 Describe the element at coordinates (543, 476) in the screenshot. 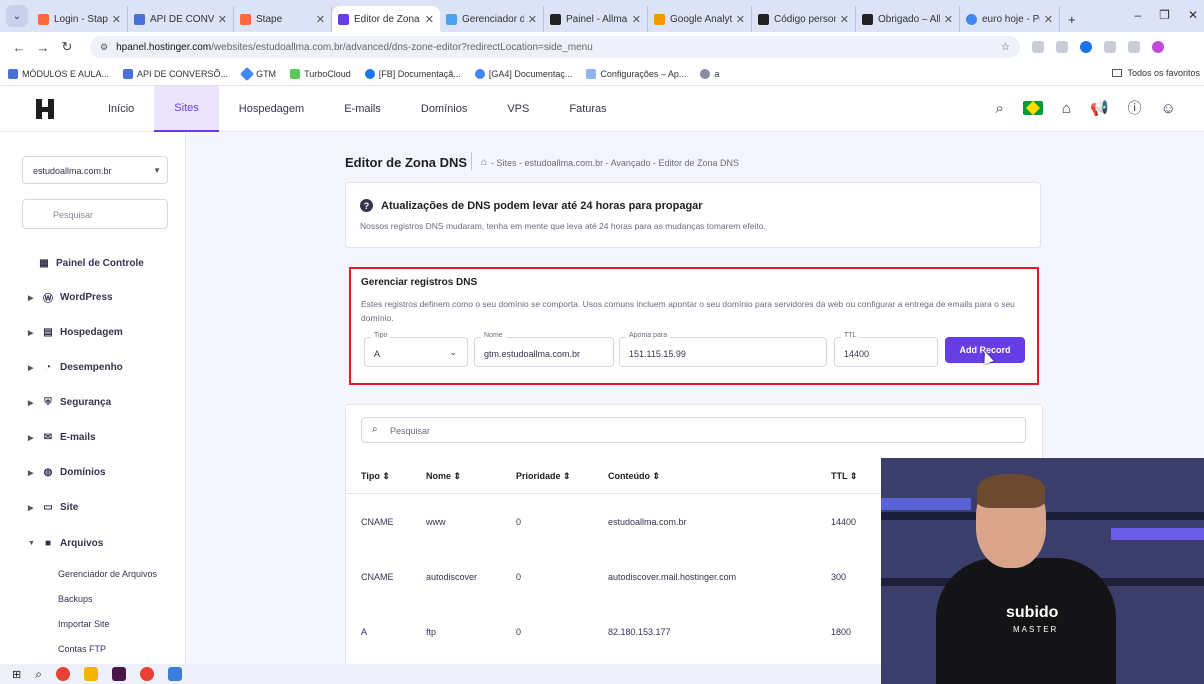

I see `col-header-prioridade: Prioridade ⇕` at that location.